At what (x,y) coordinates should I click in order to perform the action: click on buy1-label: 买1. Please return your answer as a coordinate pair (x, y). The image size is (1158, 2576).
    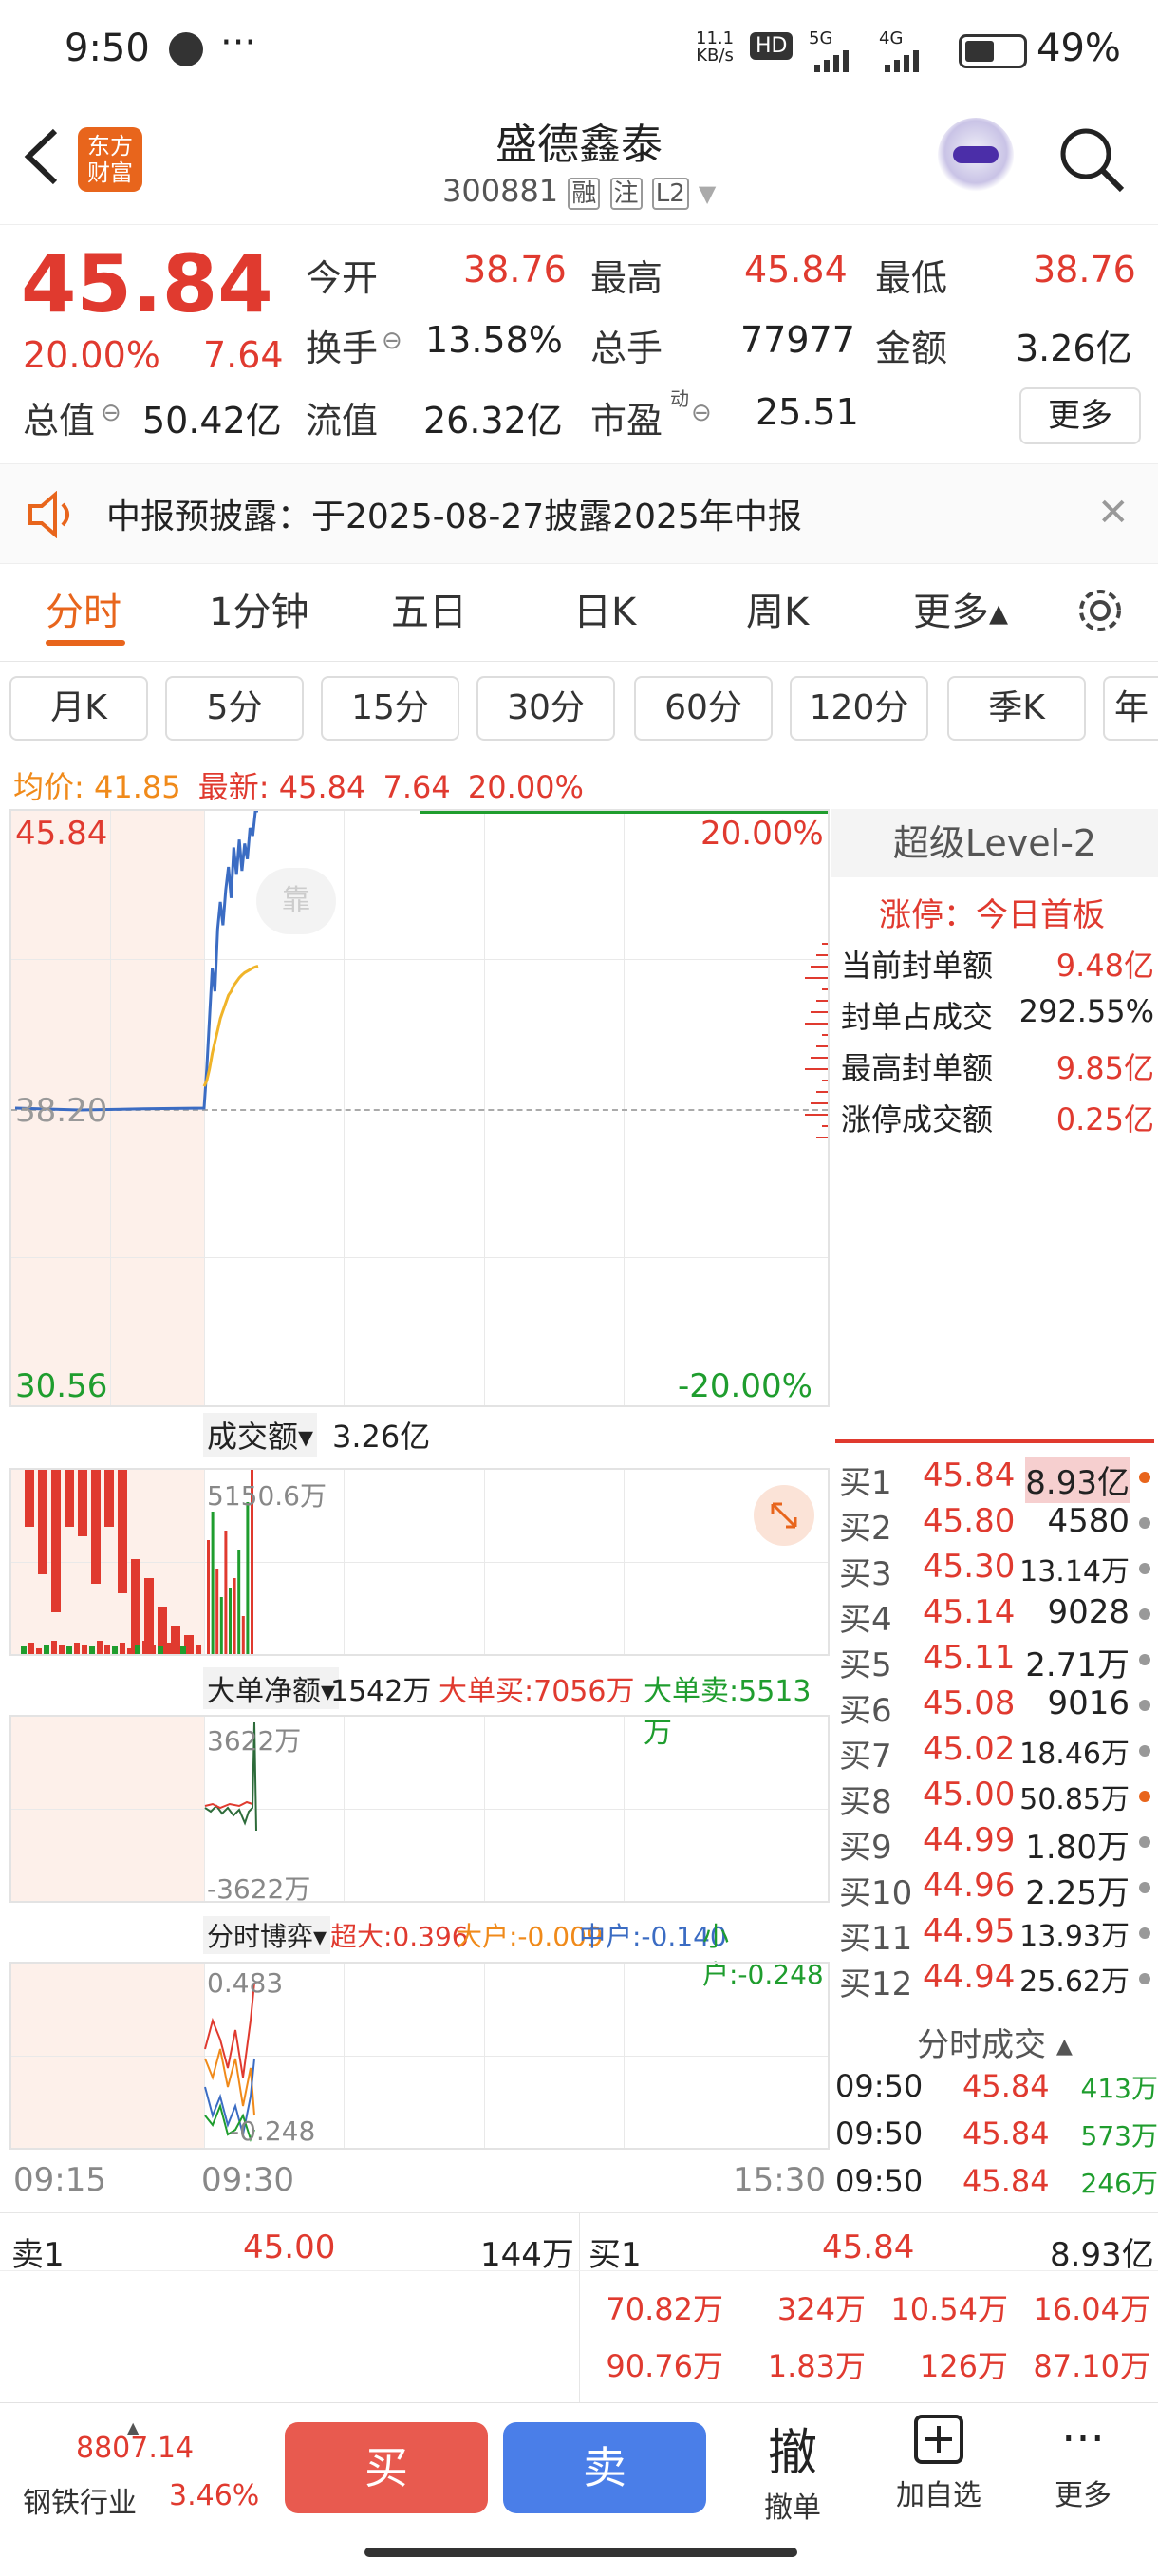
    Looking at the image, I should click on (615, 2255).